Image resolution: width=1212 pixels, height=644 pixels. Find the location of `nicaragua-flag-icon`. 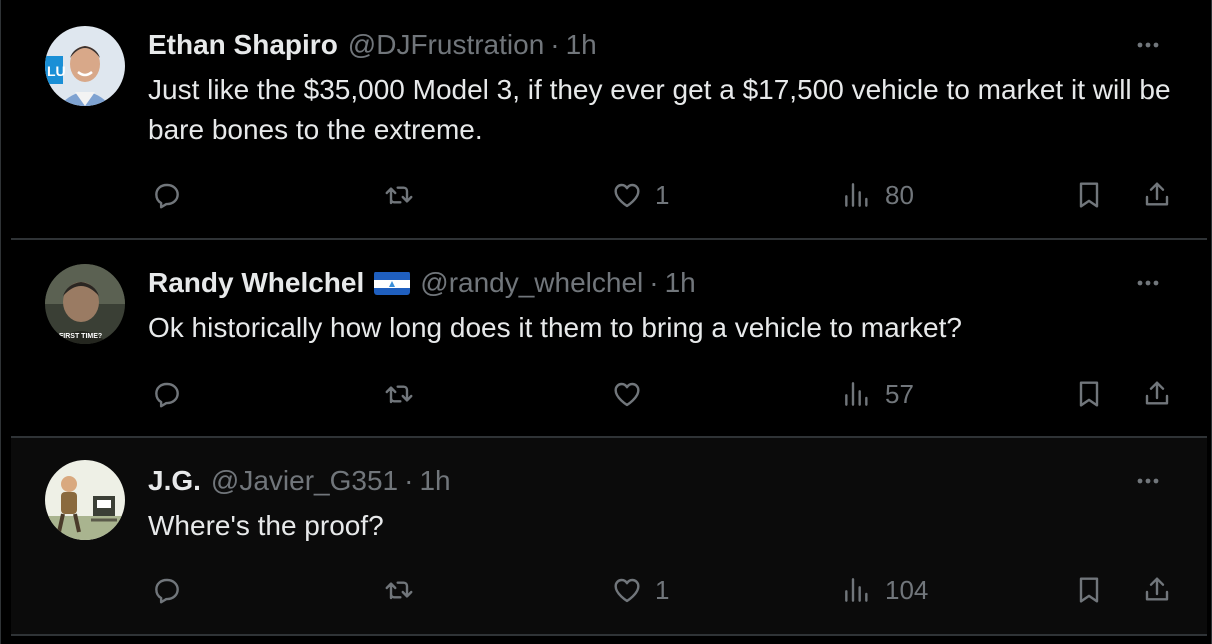

nicaragua-flag-icon is located at coordinates (392, 283).